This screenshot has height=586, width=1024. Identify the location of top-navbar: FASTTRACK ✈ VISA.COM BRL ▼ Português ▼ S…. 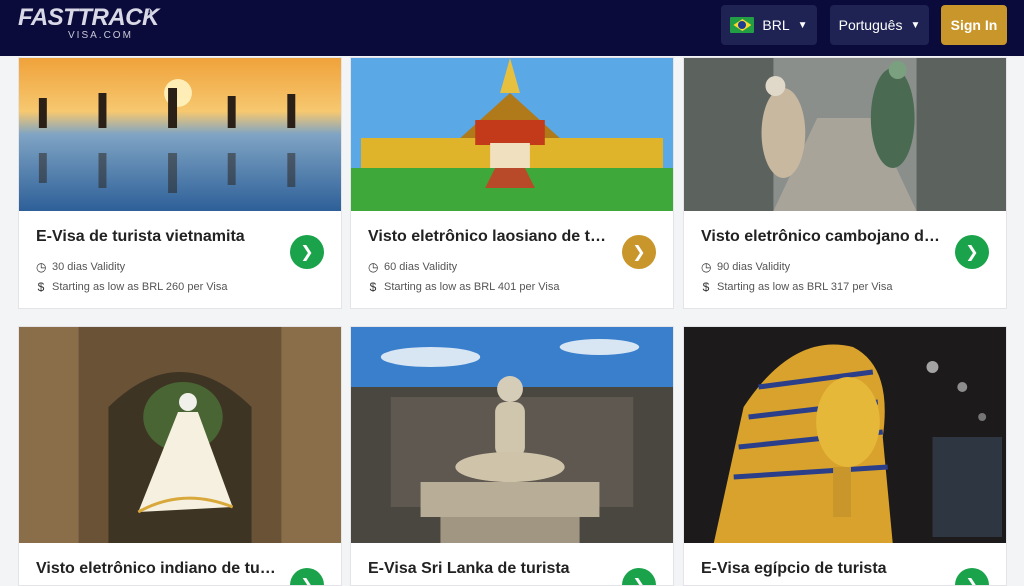
(512, 28).